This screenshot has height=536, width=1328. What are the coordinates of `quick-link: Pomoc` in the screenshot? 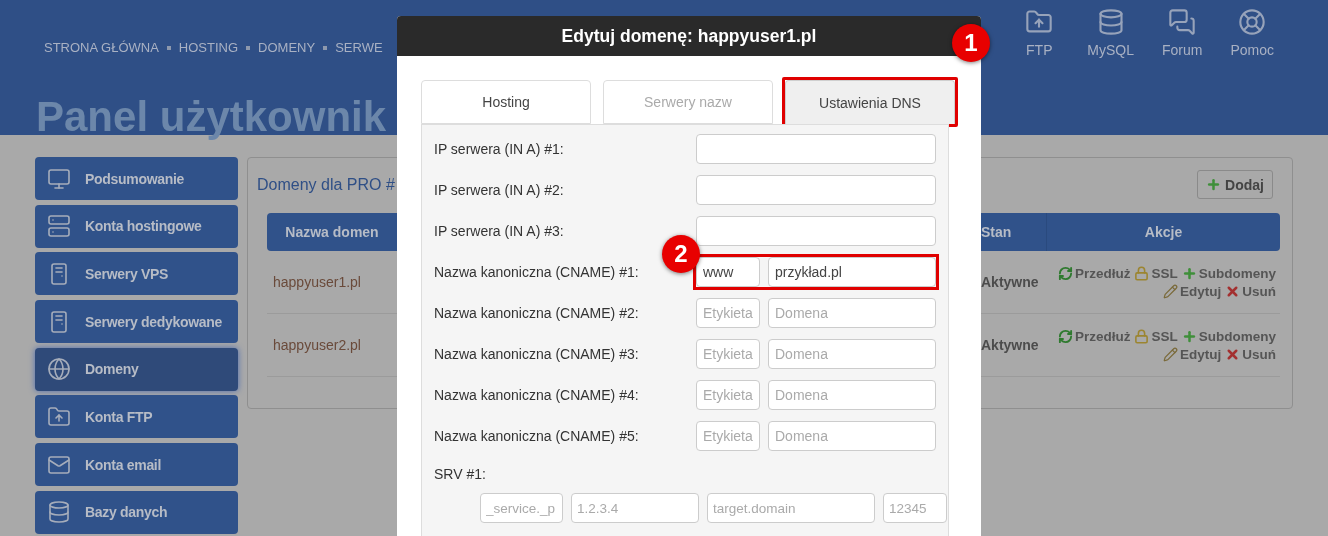 It's located at (1252, 33).